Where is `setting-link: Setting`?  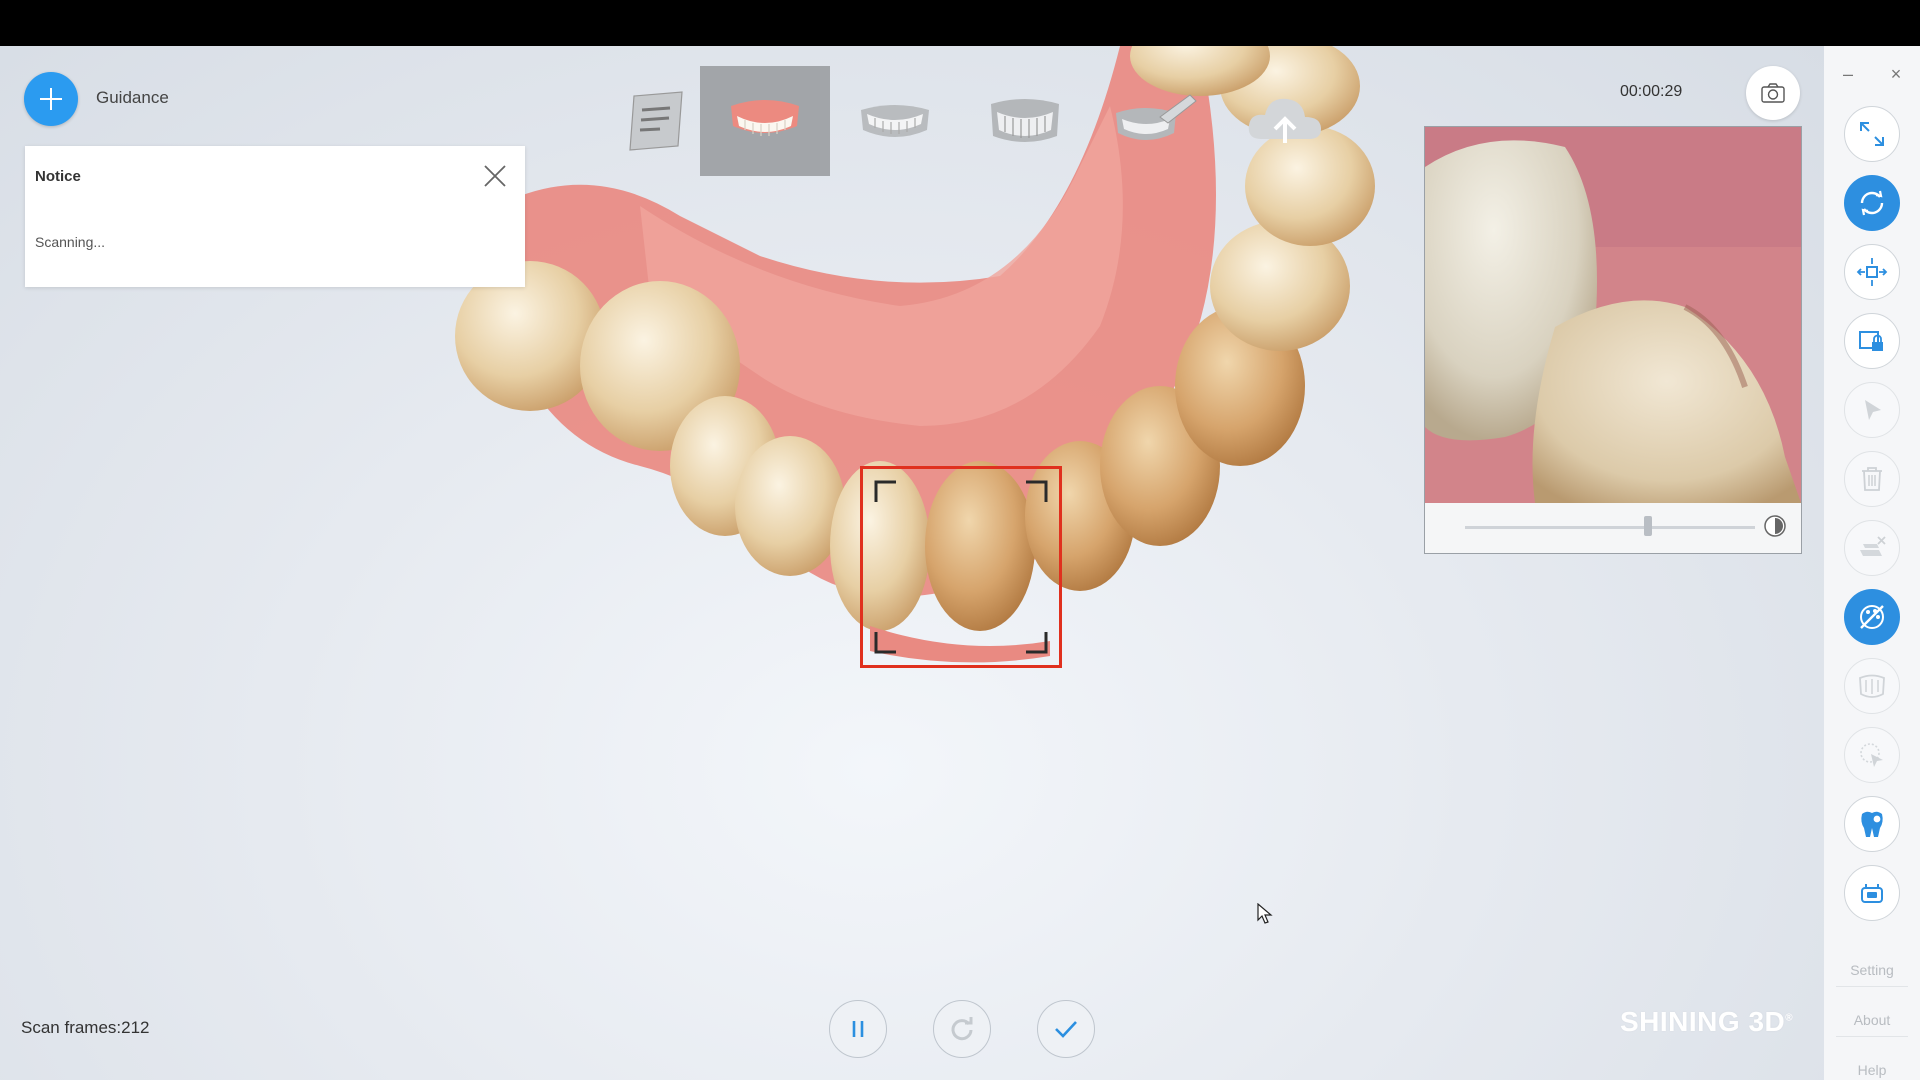 setting-link: Setting is located at coordinates (1872, 970).